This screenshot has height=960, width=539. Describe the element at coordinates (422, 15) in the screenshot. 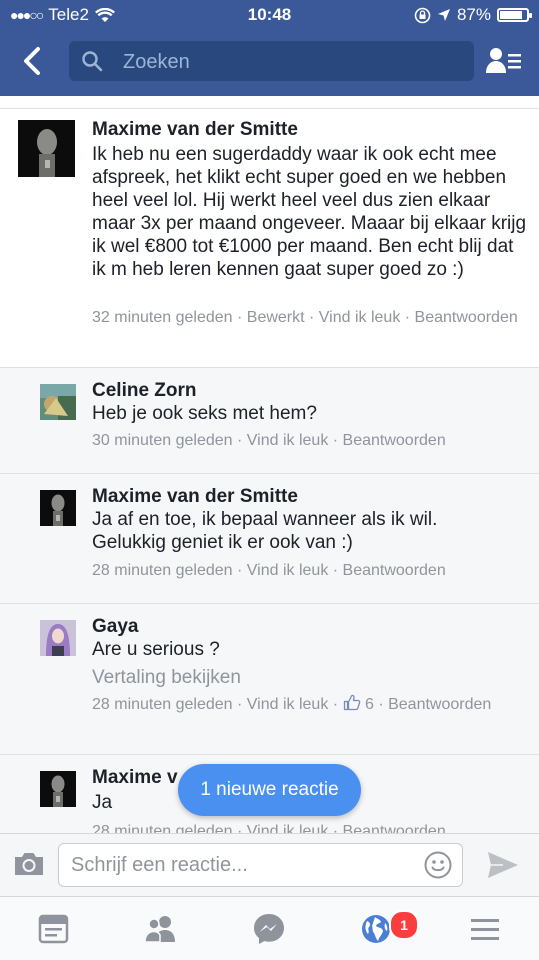

I see `rotation-lock-icon` at that location.